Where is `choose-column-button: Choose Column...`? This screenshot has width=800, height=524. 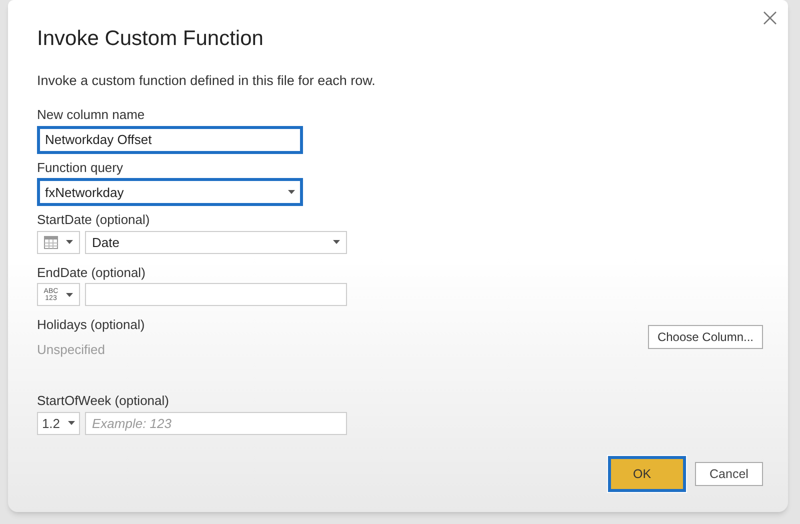
choose-column-button: Choose Column... is located at coordinates (705, 337).